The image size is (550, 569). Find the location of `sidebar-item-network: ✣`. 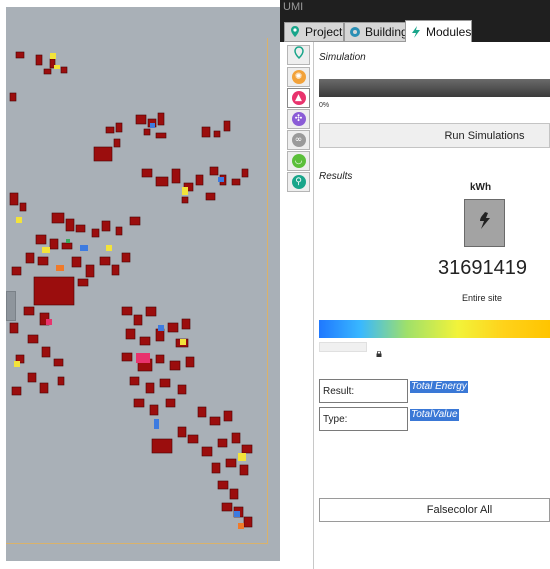

sidebar-item-network: ✣ is located at coordinates (298, 119).